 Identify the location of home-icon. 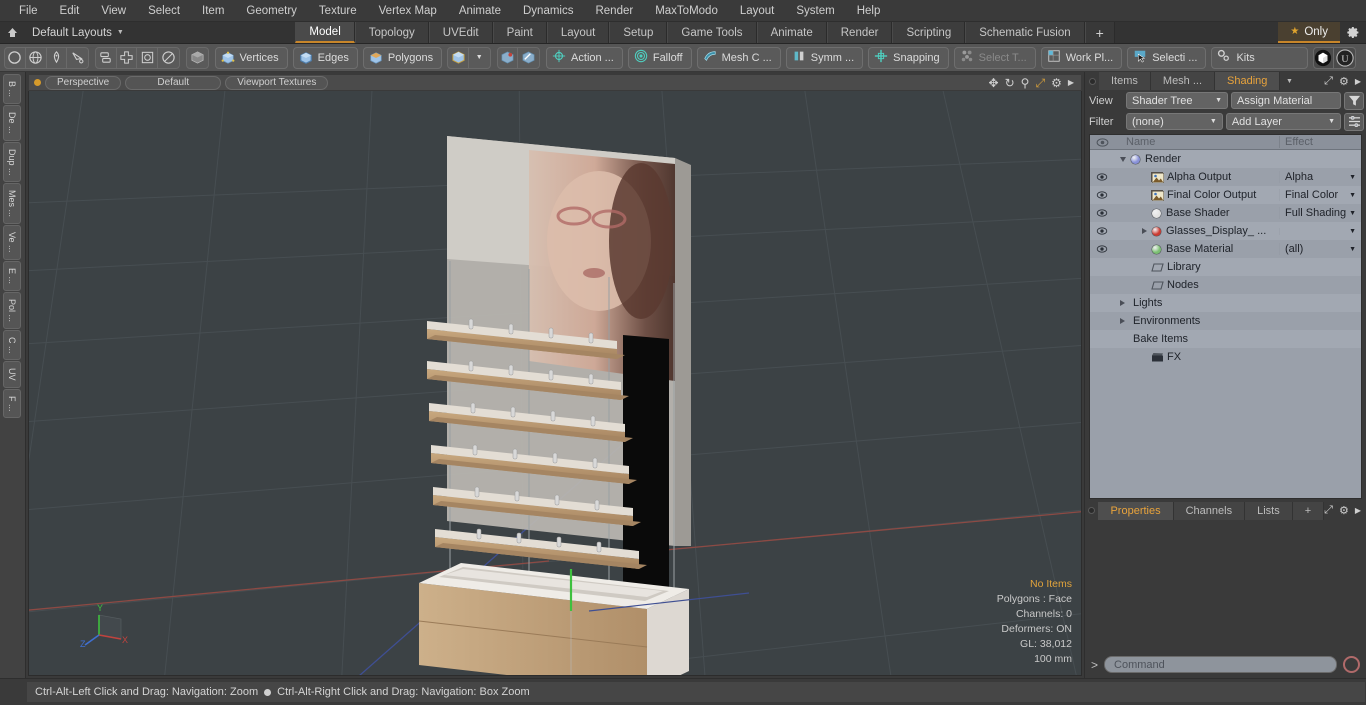
(12, 32).